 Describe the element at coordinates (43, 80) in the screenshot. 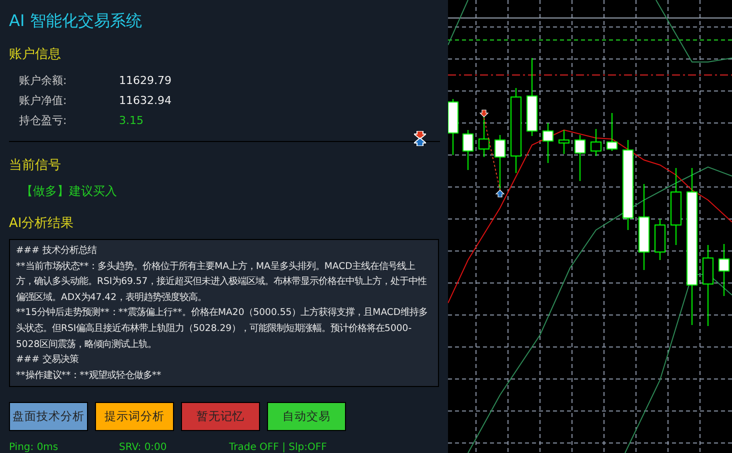

I see `field-label: 账户余额:` at that location.